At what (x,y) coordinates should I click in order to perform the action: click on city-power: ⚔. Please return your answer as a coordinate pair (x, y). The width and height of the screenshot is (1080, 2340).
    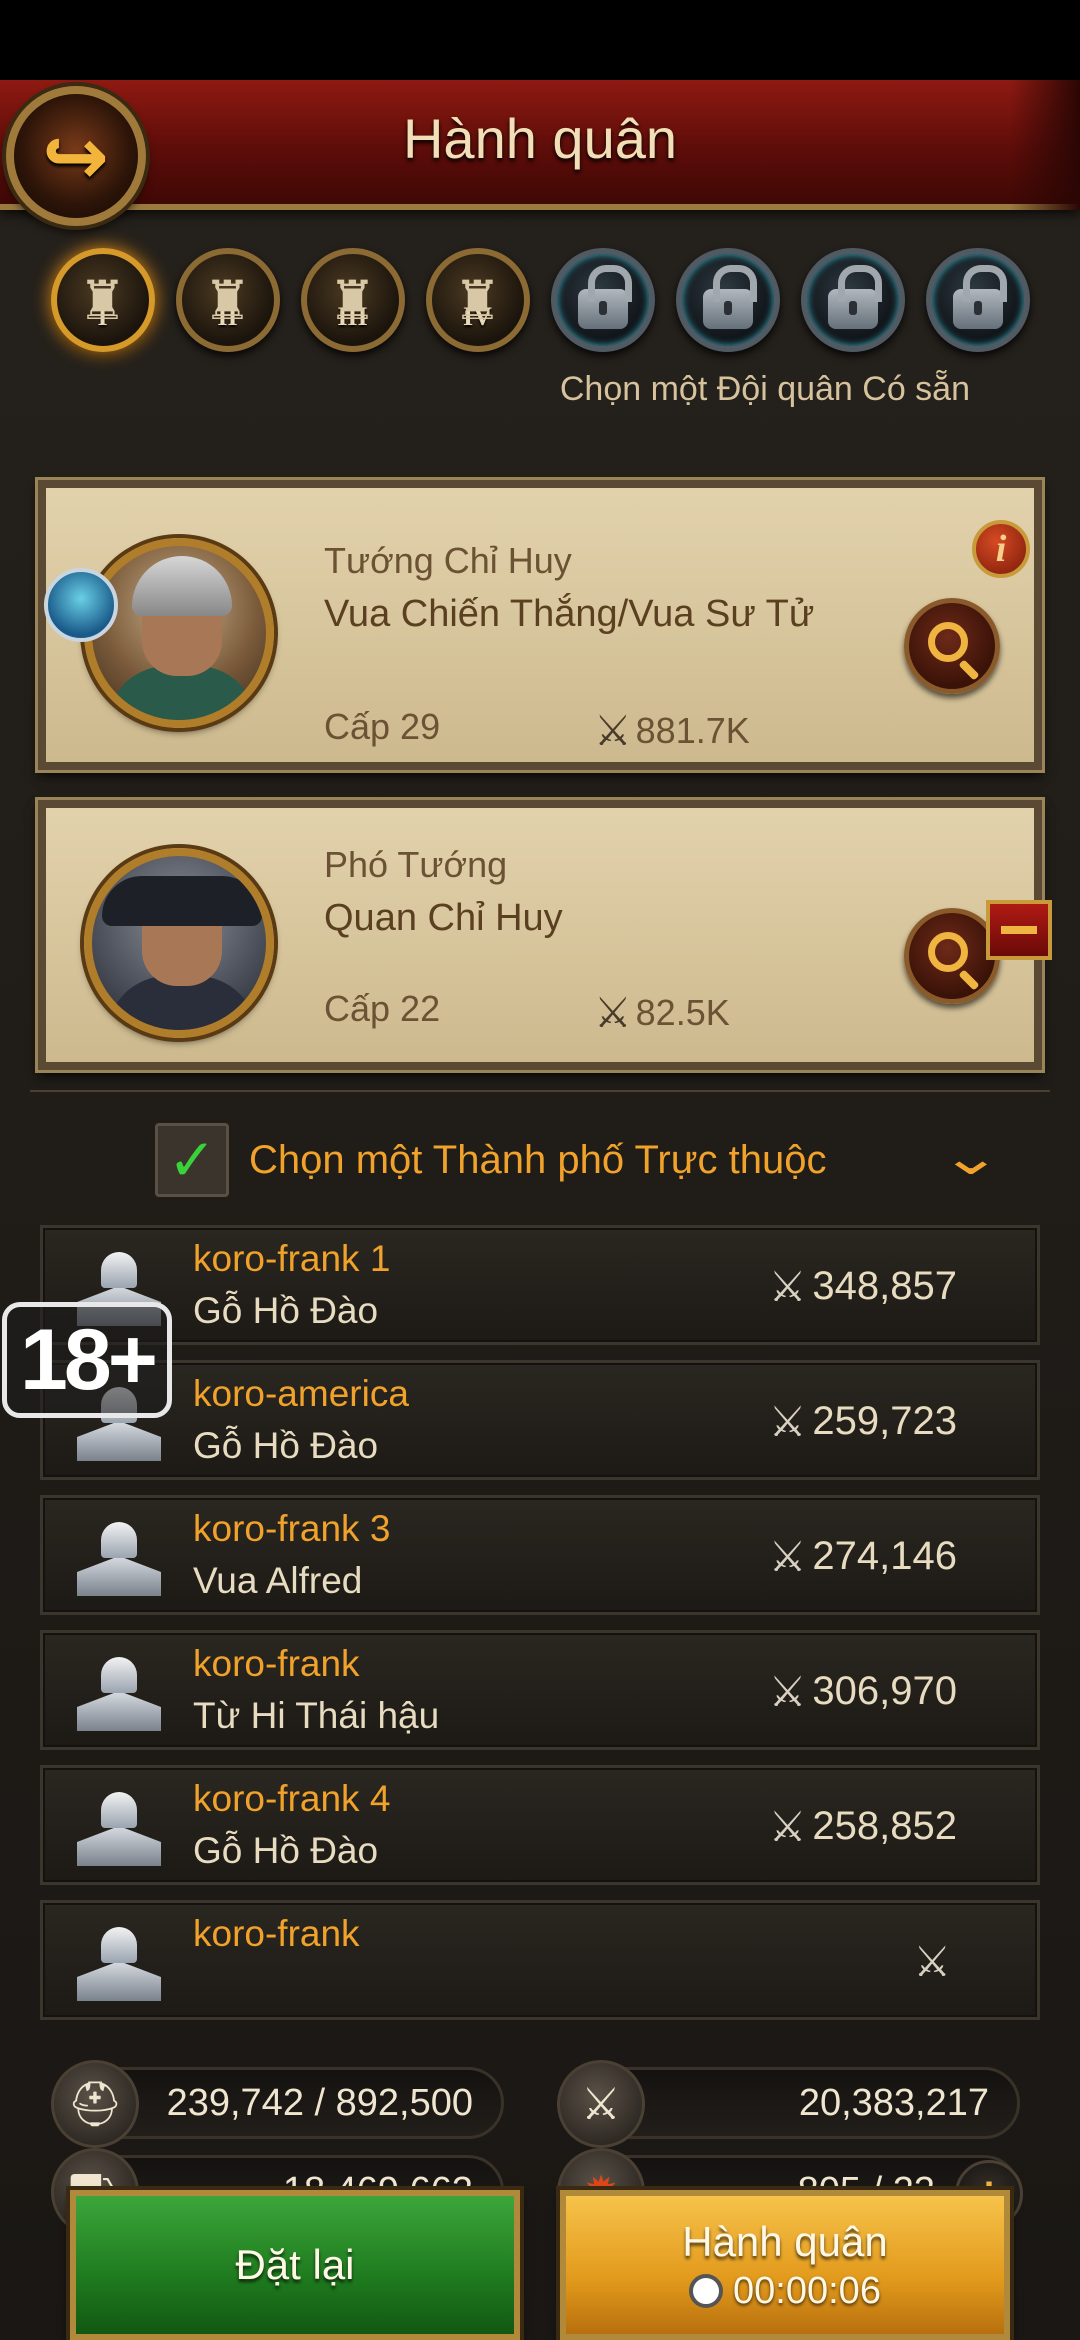
    Looking at the image, I should click on (935, 1961).